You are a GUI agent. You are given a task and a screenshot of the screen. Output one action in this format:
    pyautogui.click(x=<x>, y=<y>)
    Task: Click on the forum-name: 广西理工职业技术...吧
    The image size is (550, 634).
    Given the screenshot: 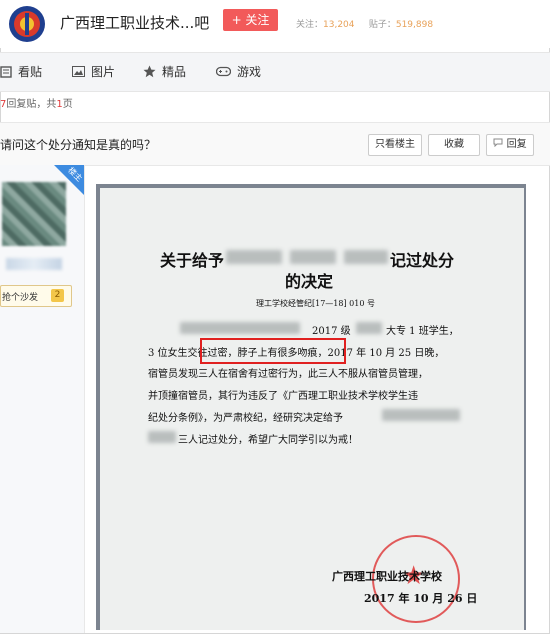 What is the action you would take?
    pyautogui.click(x=134, y=22)
    